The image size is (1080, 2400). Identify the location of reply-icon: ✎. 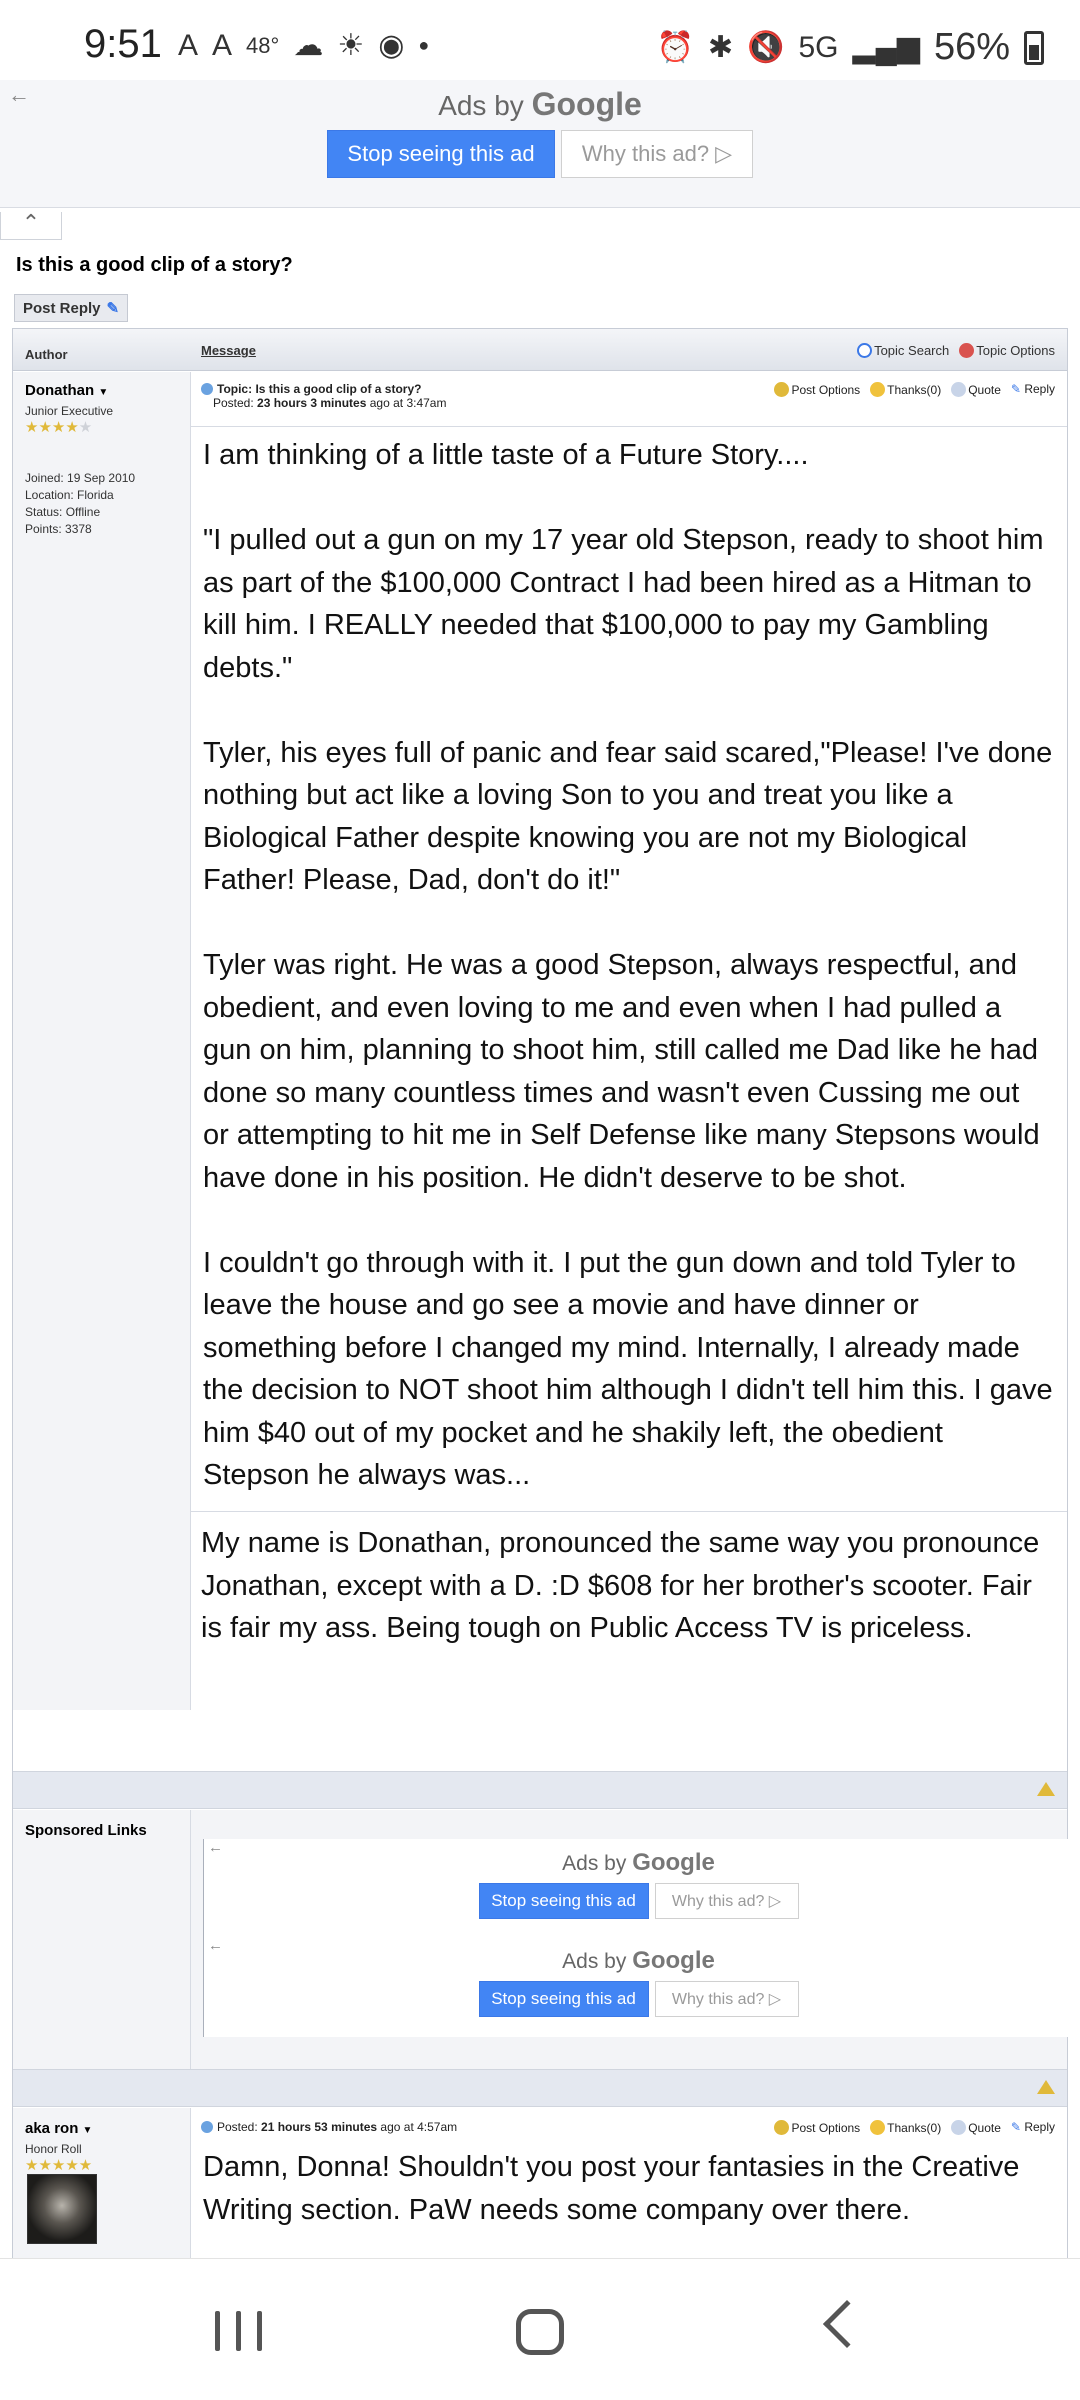
(1015, 389).